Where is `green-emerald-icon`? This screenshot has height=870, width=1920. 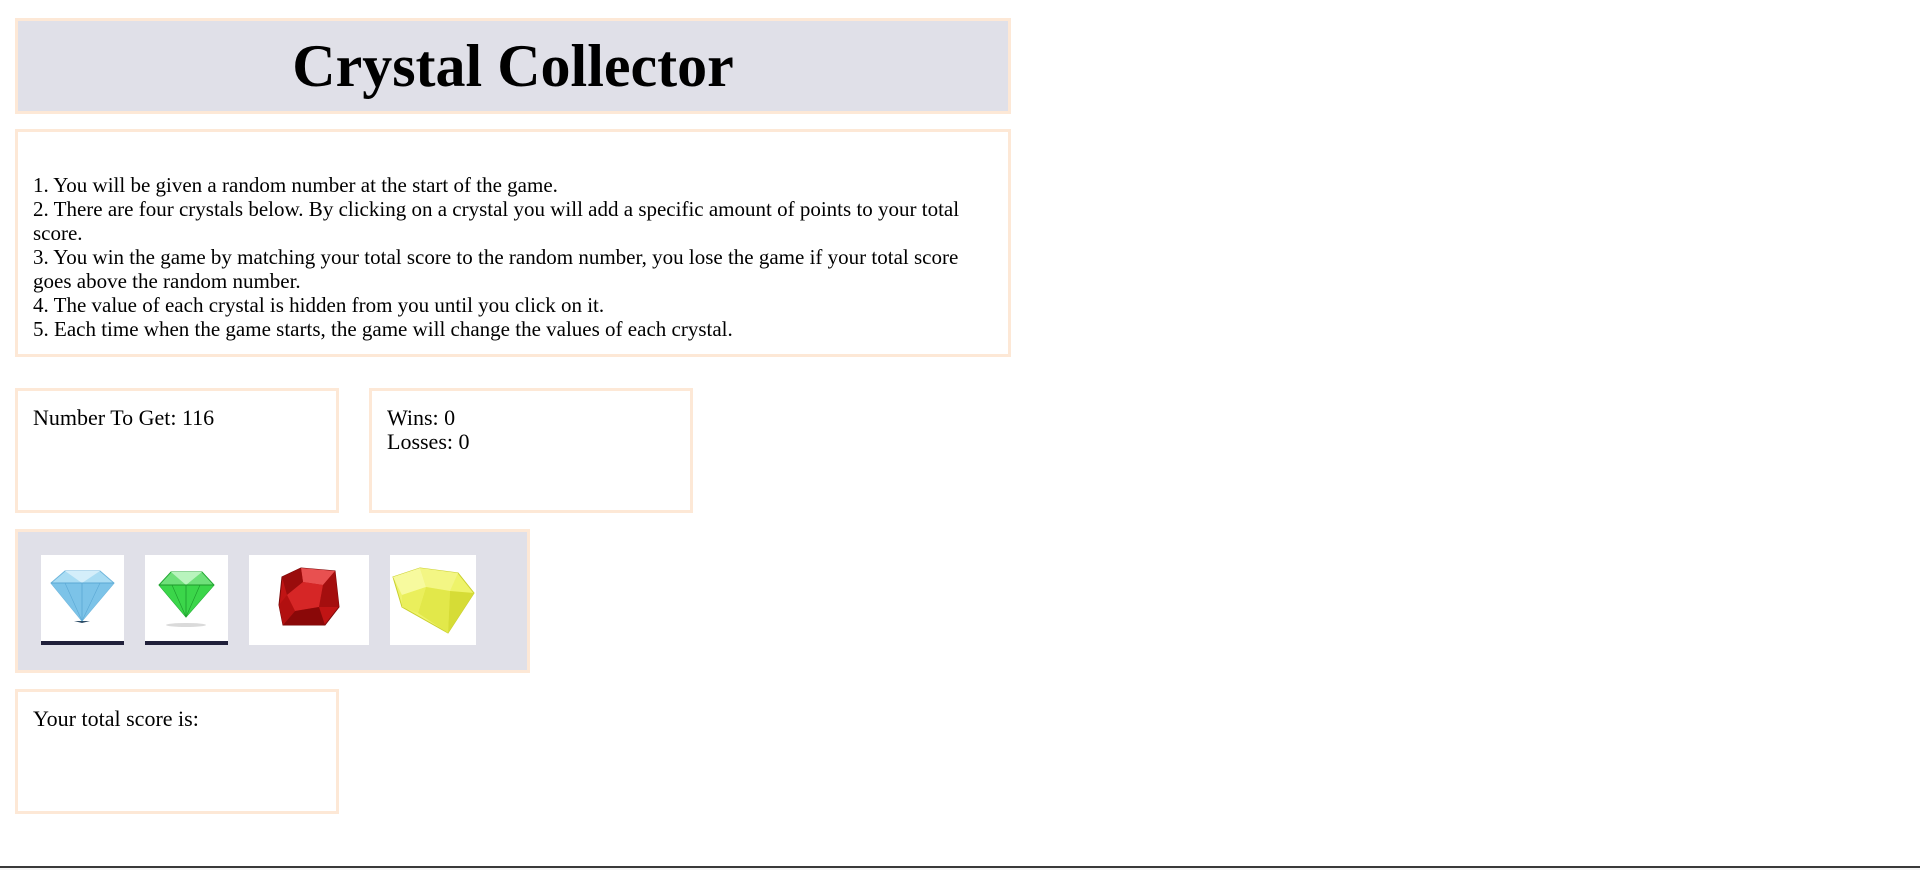
green-emerald-icon is located at coordinates (186, 599).